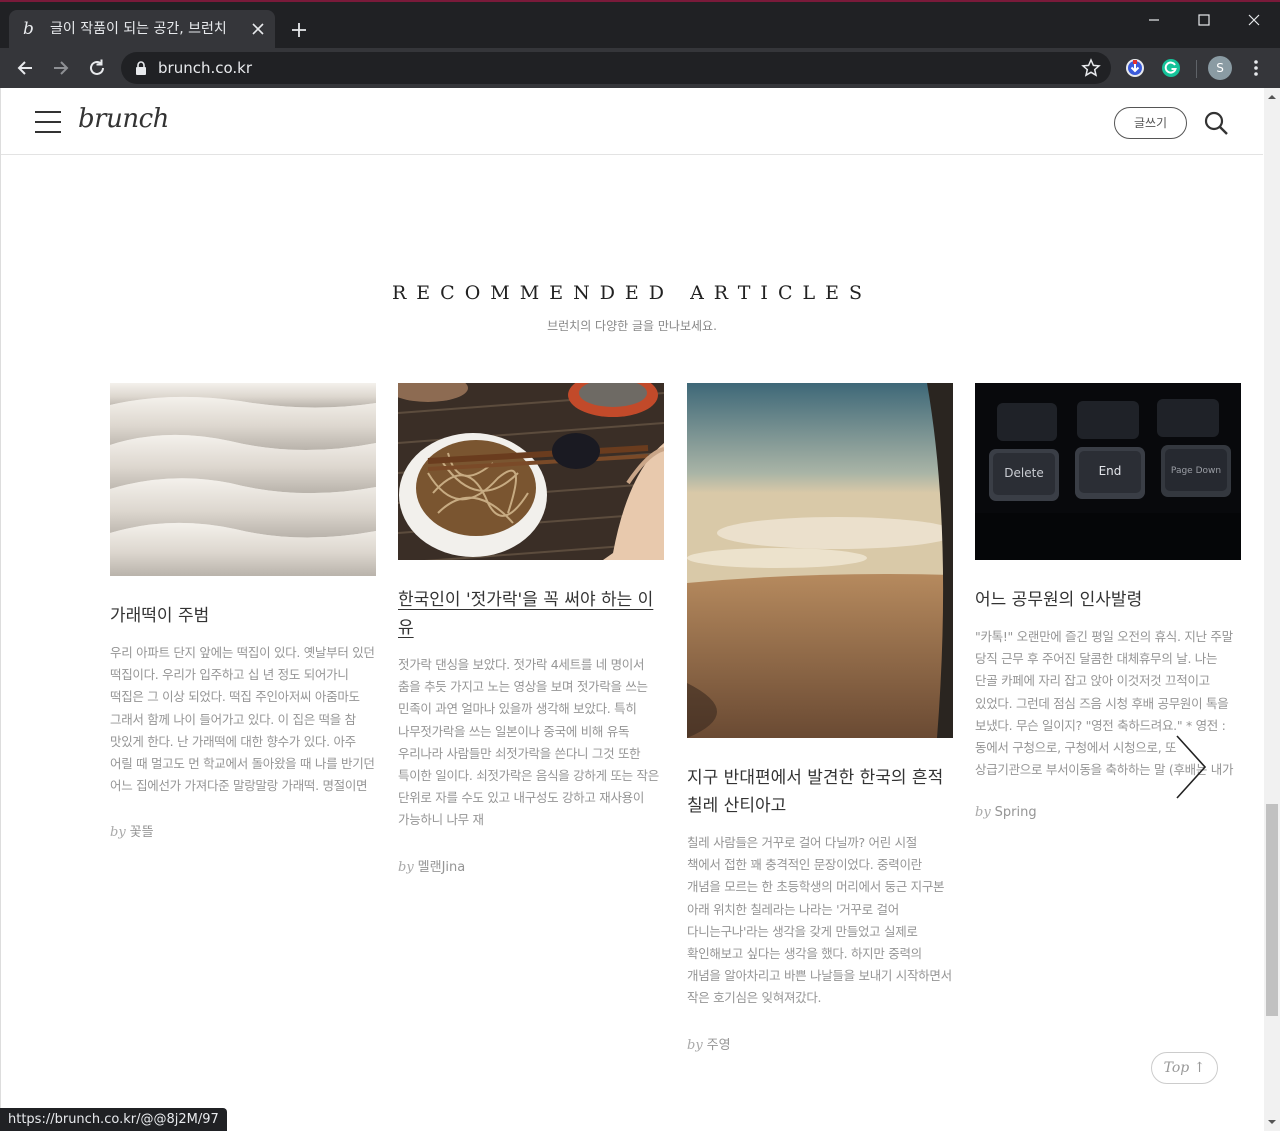 The height and width of the screenshot is (1131, 1280). What do you see at coordinates (820, 1043) in the screenshot?
I see `article-author: by 주영` at bounding box center [820, 1043].